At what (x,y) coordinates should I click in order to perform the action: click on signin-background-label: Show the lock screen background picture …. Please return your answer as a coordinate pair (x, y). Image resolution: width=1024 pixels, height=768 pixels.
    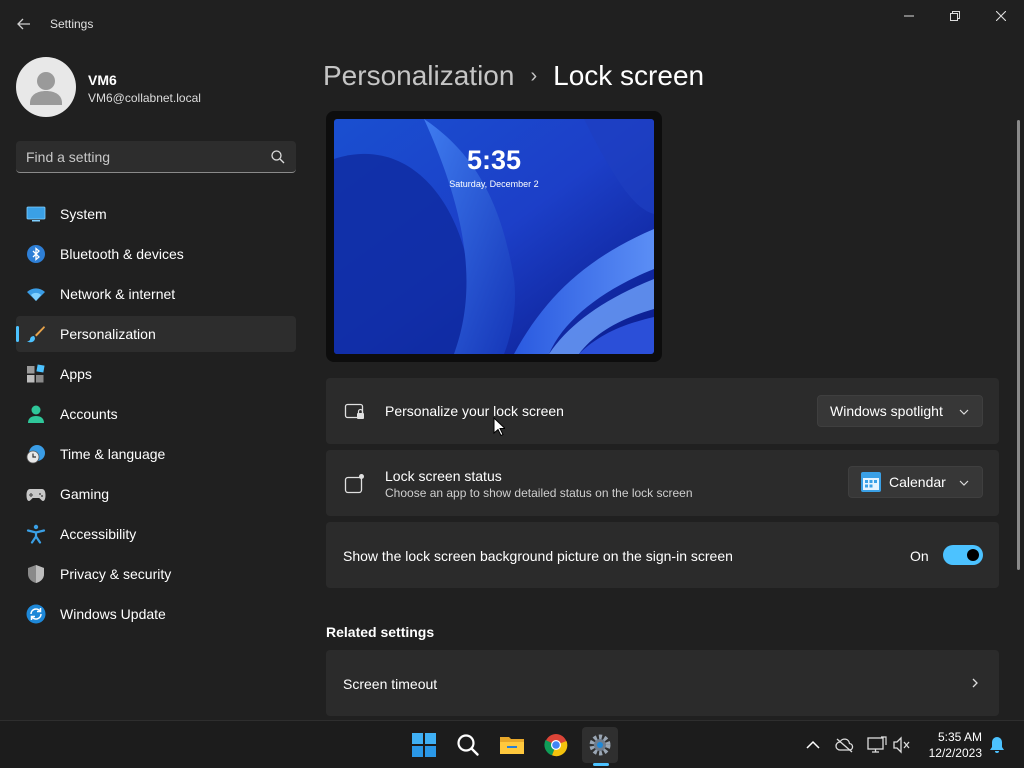
    Looking at the image, I should click on (538, 556).